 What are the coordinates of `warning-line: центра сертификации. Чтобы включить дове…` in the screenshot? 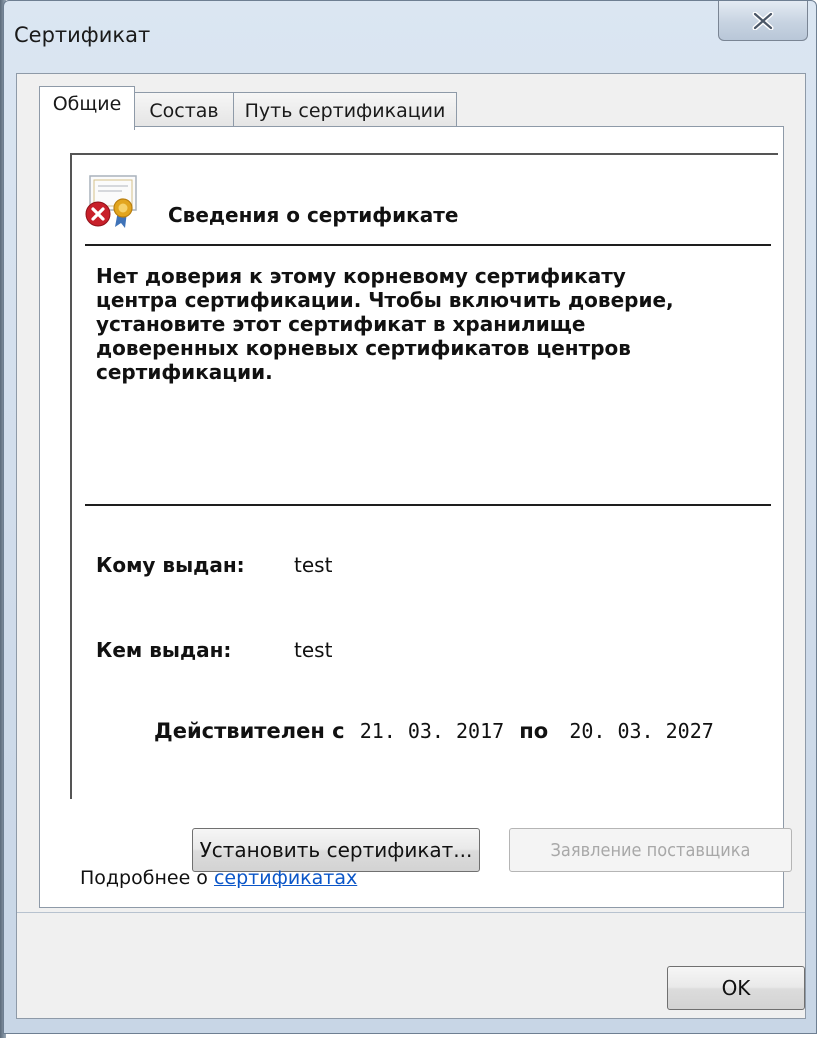 It's located at (385, 300).